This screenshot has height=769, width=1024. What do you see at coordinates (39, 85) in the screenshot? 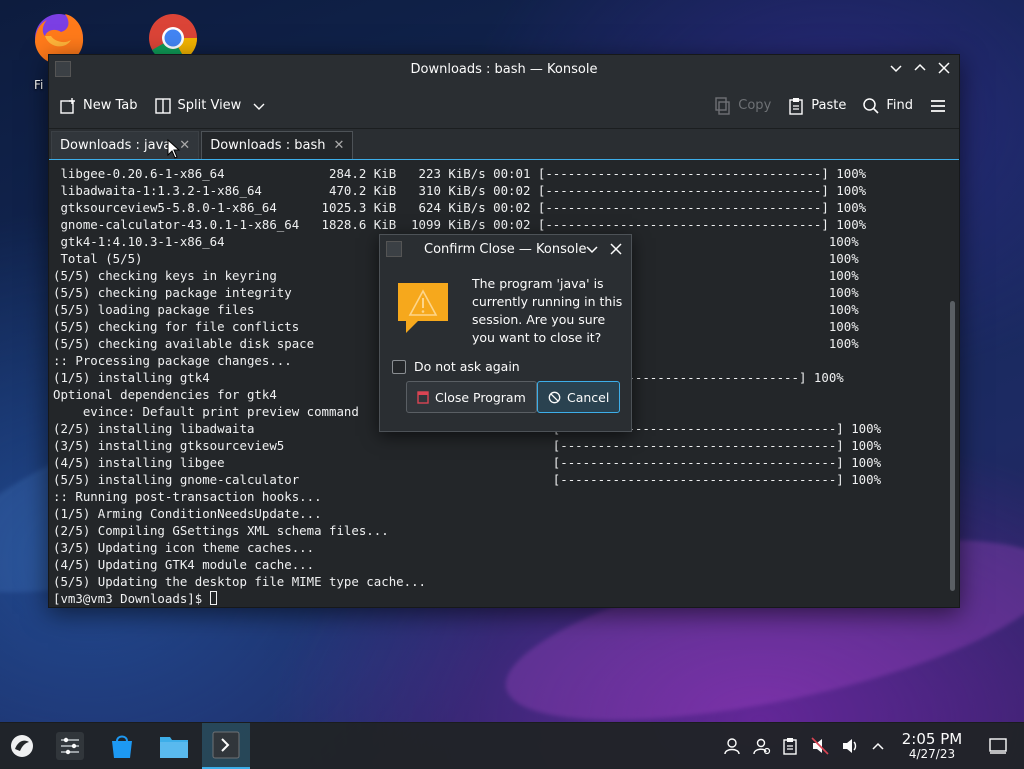
I see `desktop-icon-label: Fi` at bounding box center [39, 85].